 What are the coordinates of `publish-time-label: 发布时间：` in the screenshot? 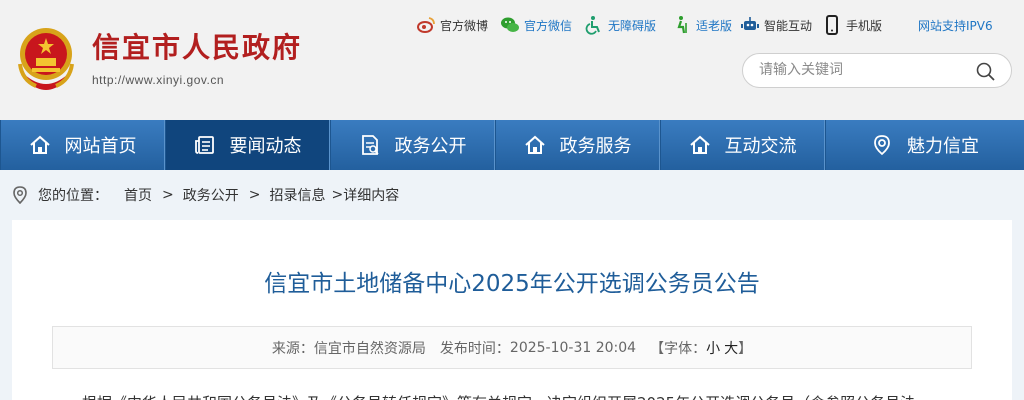 It's located at (474, 348).